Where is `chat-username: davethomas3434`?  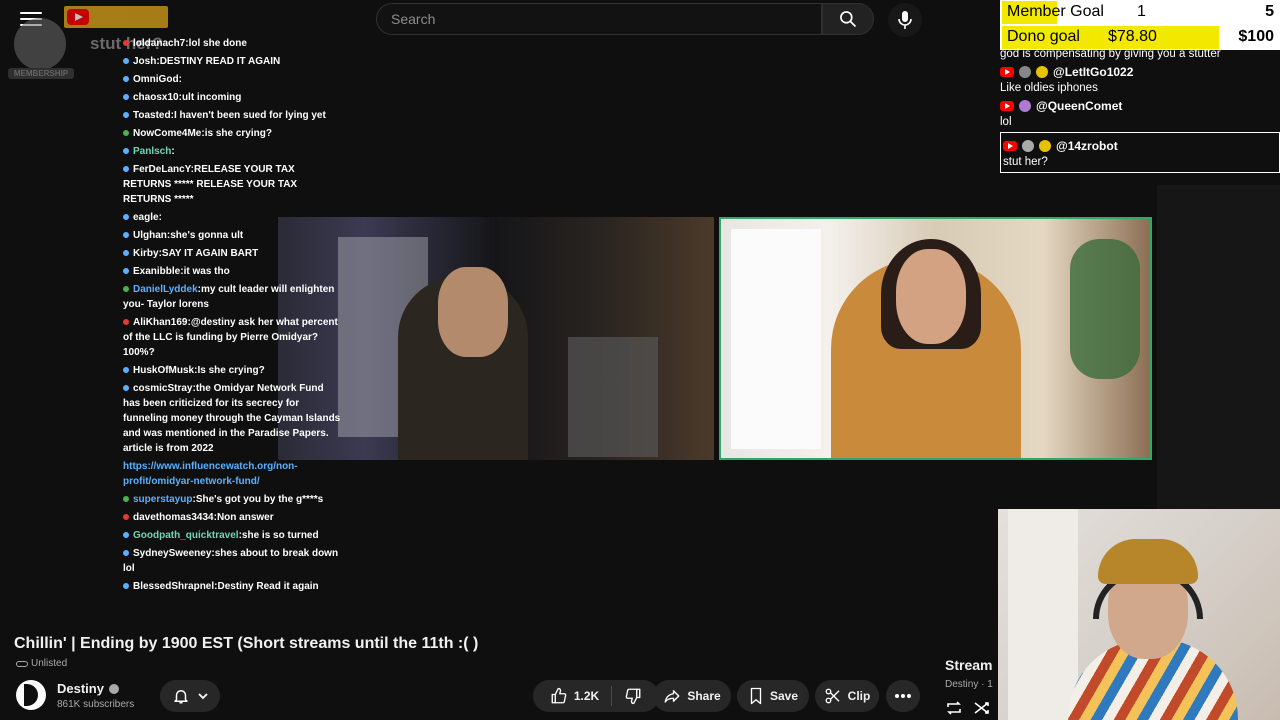 chat-username: davethomas3434 is located at coordinates (173, 517).